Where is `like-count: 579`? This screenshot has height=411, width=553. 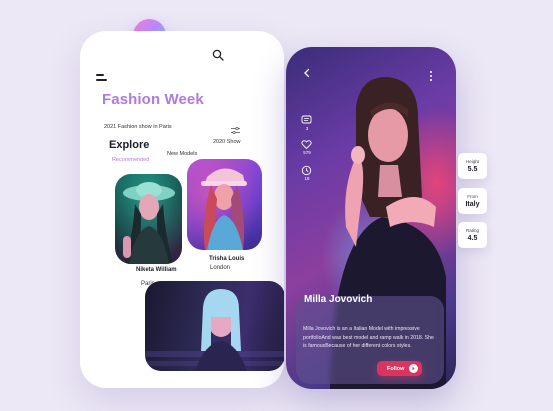 like-count: 579 is located at coordinates (307, 152).